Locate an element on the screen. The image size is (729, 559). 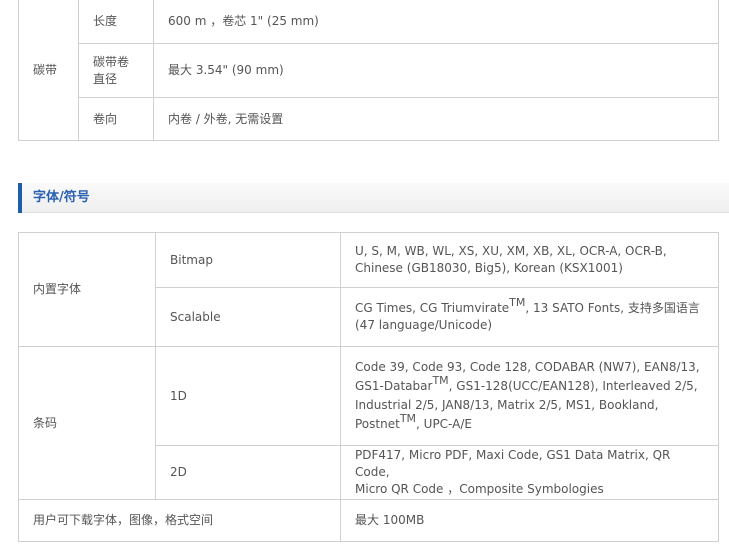
barcode-1d-f: , UPC-A/E is located at coordinates (444, 424).